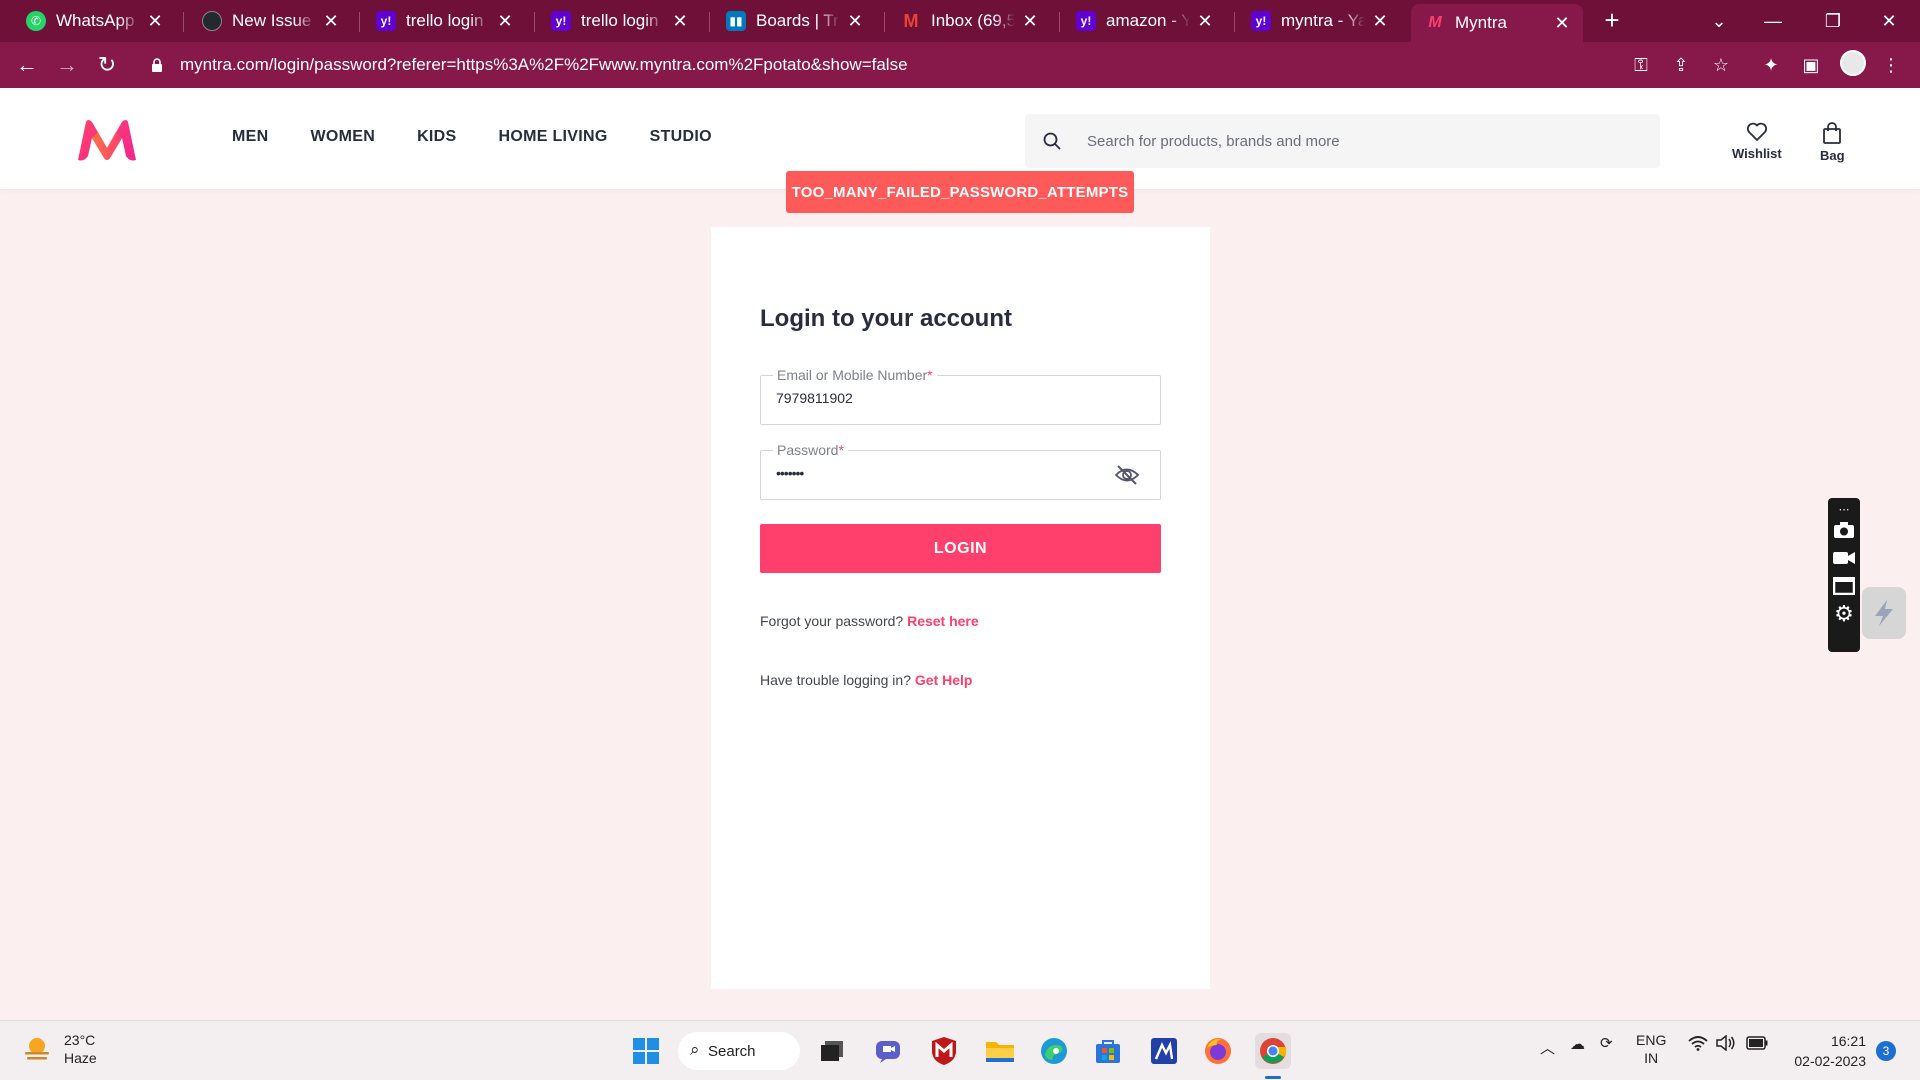  I want to click on firefox-icon, so click(1218, 1051).